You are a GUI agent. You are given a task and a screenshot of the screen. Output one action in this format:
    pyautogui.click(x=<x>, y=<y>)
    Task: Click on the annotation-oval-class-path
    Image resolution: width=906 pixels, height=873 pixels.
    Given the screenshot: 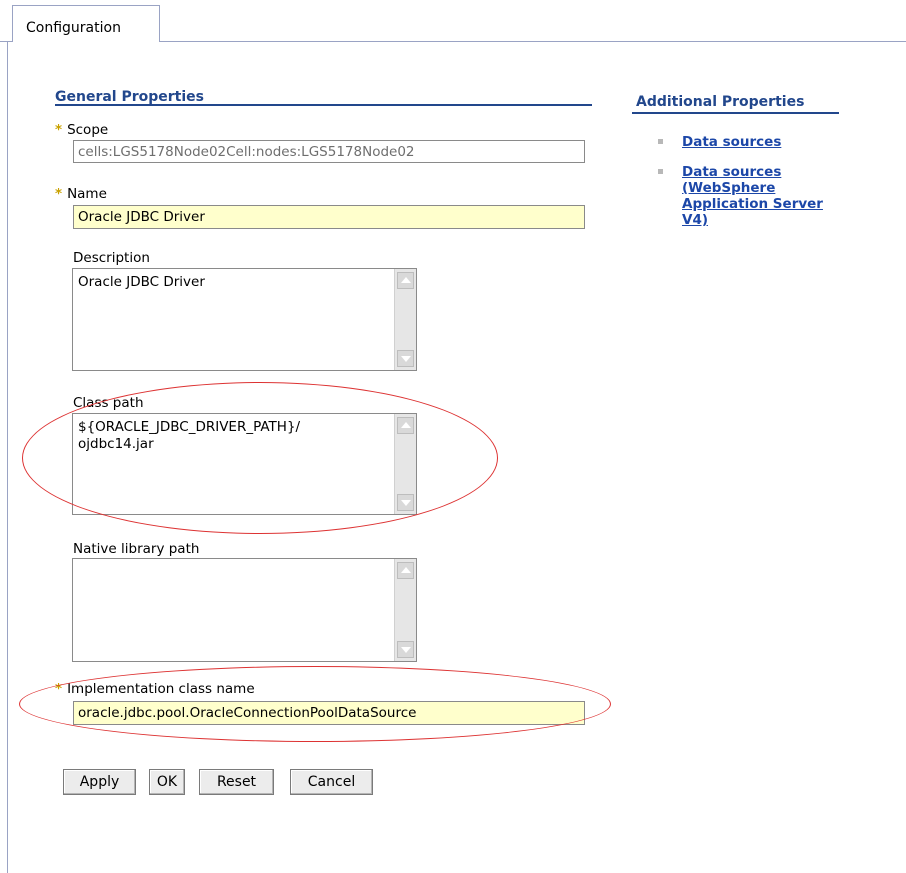 What is the action you would take?
    pyautogui.click(x=260, y=458)
    